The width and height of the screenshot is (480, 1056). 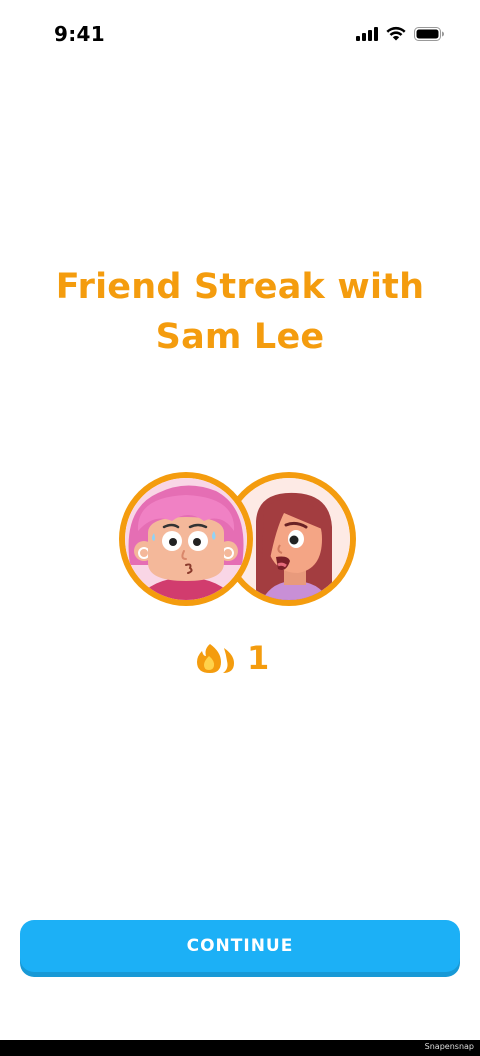 I want to click on battery-icon, so click(x=429, y=33).